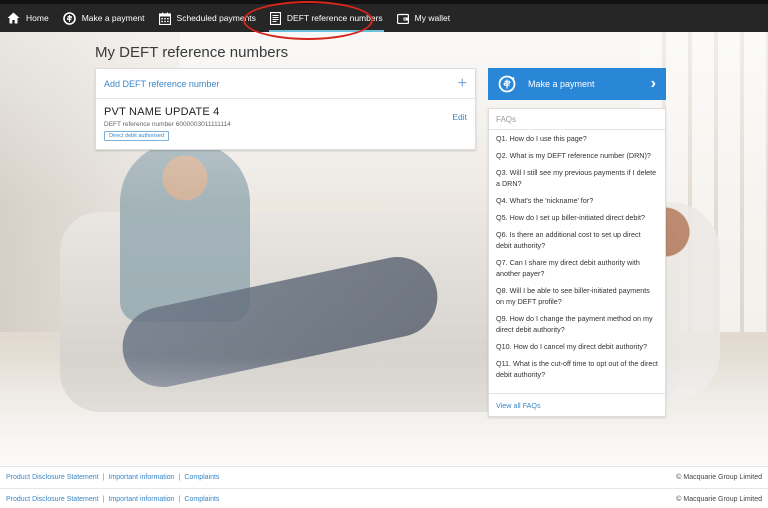 This screenshot has height=508, width=768. I want to click on home-icon, so click(13, 18).